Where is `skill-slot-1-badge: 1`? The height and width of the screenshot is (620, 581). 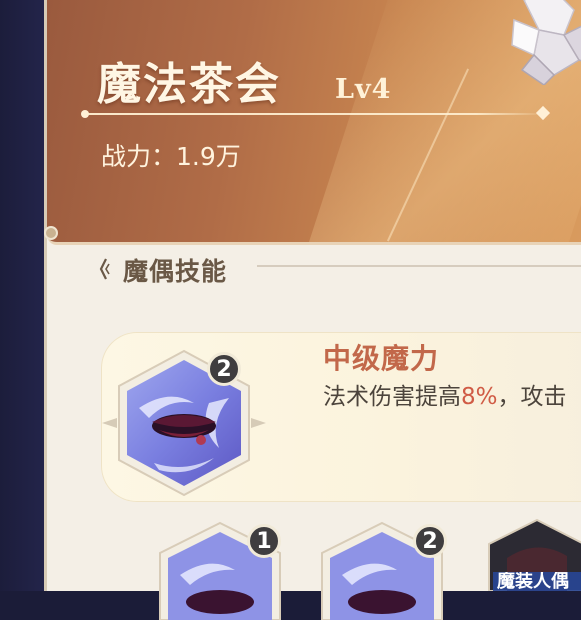
skill-slot-1-badge: 1 is located at coordinates (264, 541).